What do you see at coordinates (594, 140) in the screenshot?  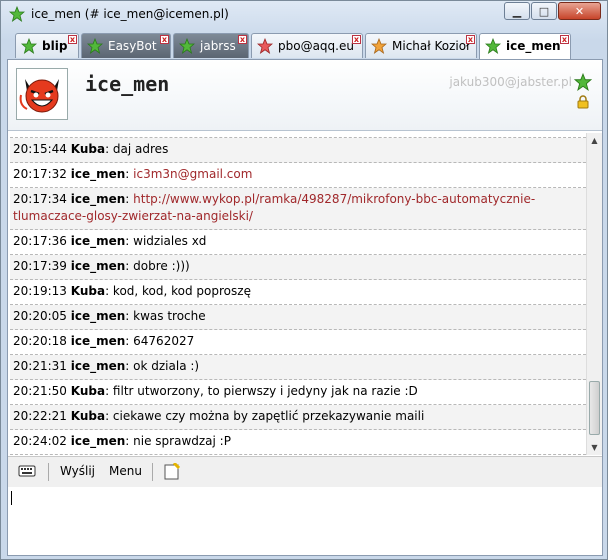 I see `scroll-up-icon: ▲` at bounding box center [594, 140].